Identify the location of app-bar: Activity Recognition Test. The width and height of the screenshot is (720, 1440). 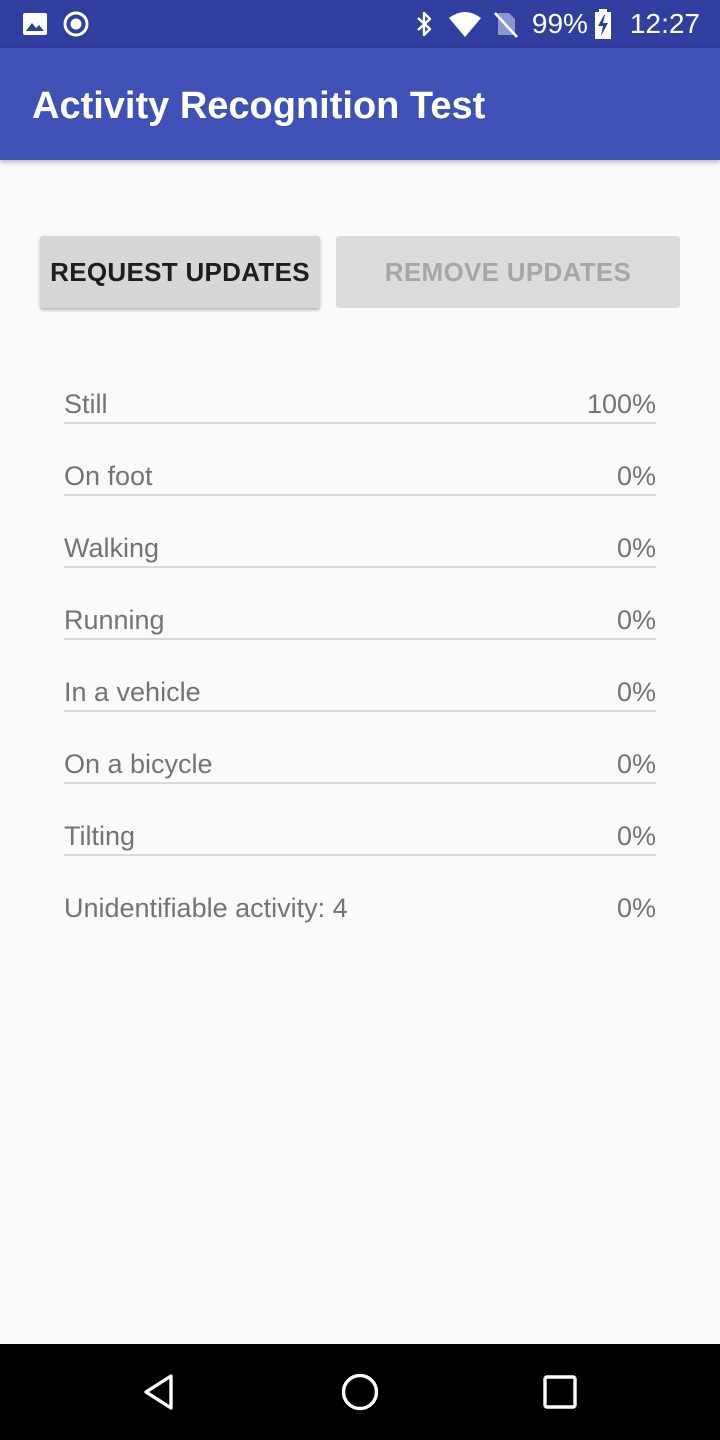
(360, 104).